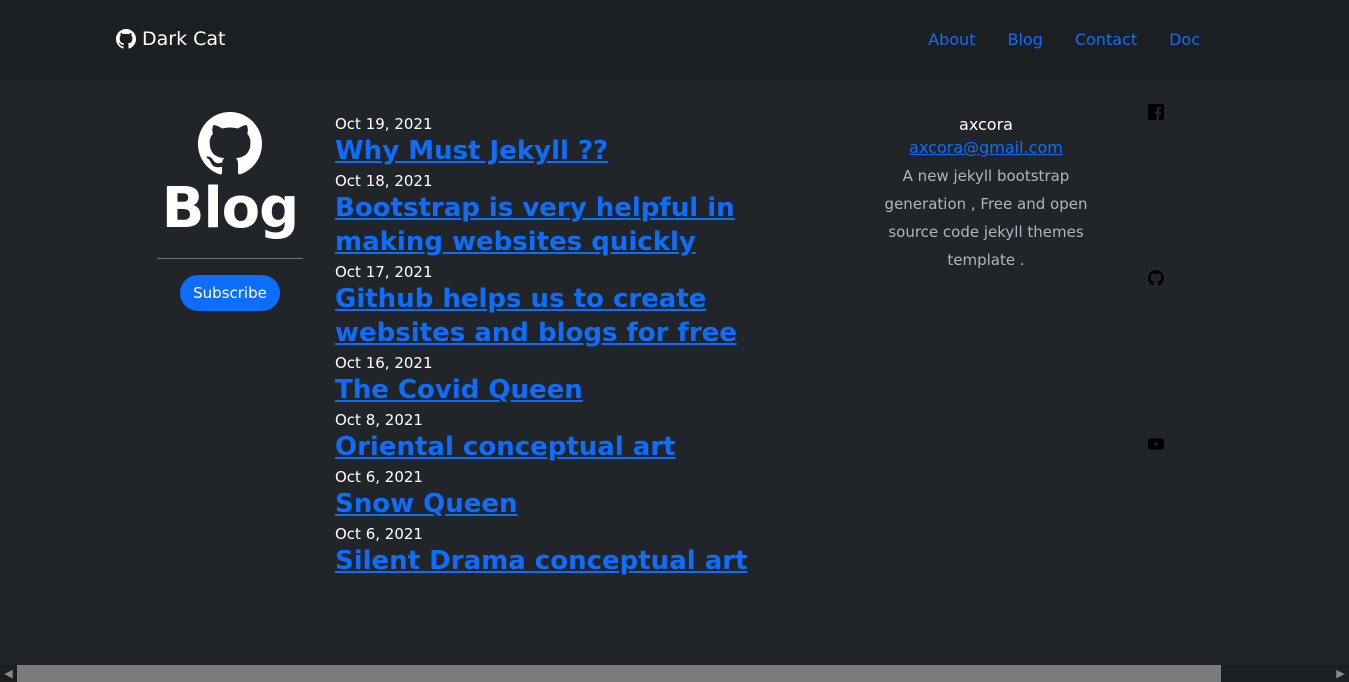 This screenshot has height=682, width=1349. I want to click on nav-link-contact: Contact, so click(1106, 40).